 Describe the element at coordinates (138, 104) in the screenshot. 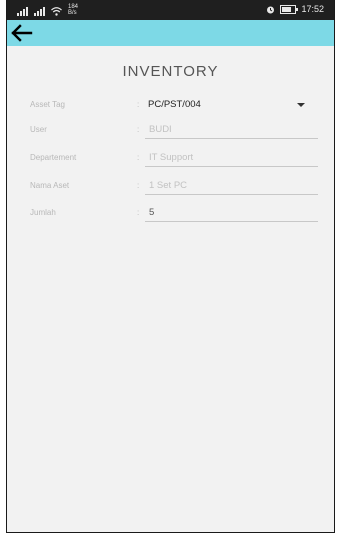

I see `asset-tag-colon: :` at that location.